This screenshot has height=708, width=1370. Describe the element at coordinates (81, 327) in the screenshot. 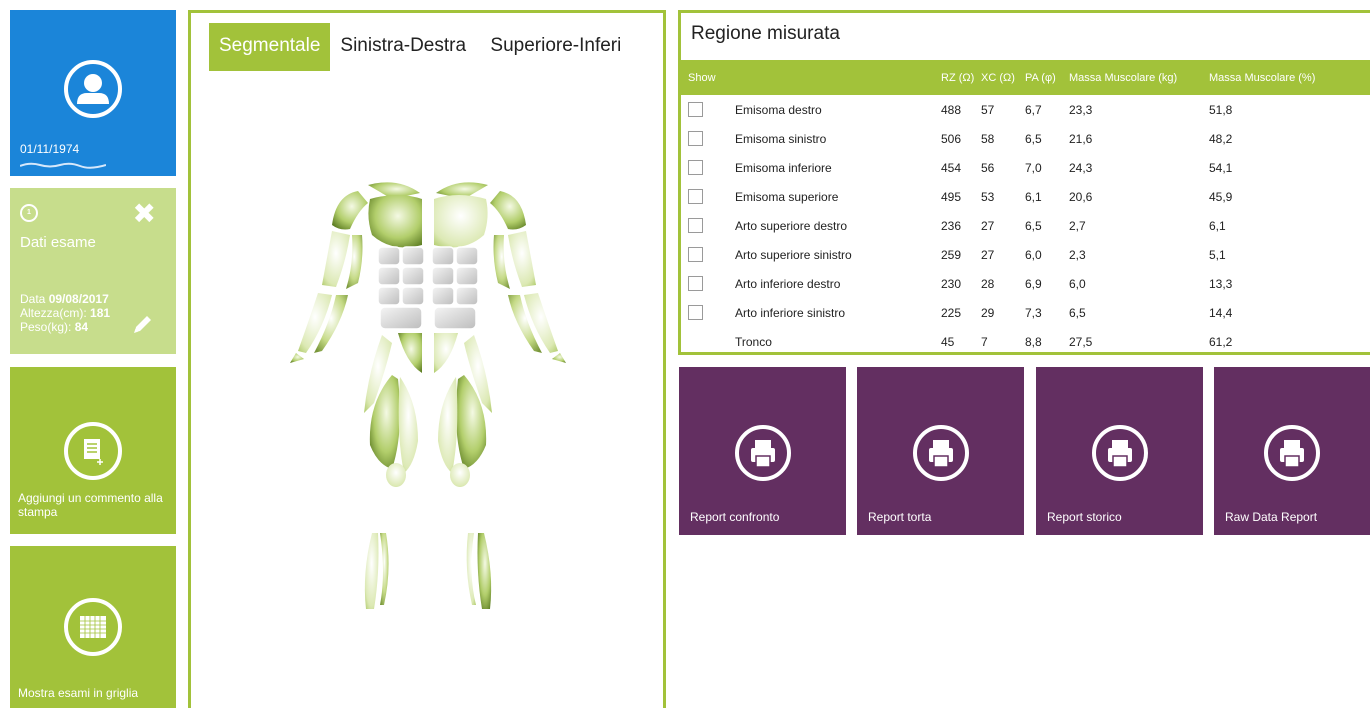

I see `exam-weight-value: 84` at that location.